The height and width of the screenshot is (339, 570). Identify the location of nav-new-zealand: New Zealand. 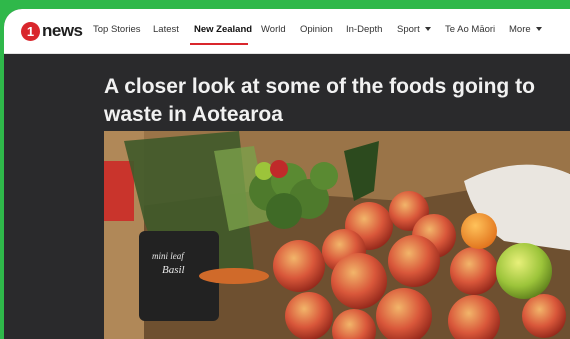
(223, 29).